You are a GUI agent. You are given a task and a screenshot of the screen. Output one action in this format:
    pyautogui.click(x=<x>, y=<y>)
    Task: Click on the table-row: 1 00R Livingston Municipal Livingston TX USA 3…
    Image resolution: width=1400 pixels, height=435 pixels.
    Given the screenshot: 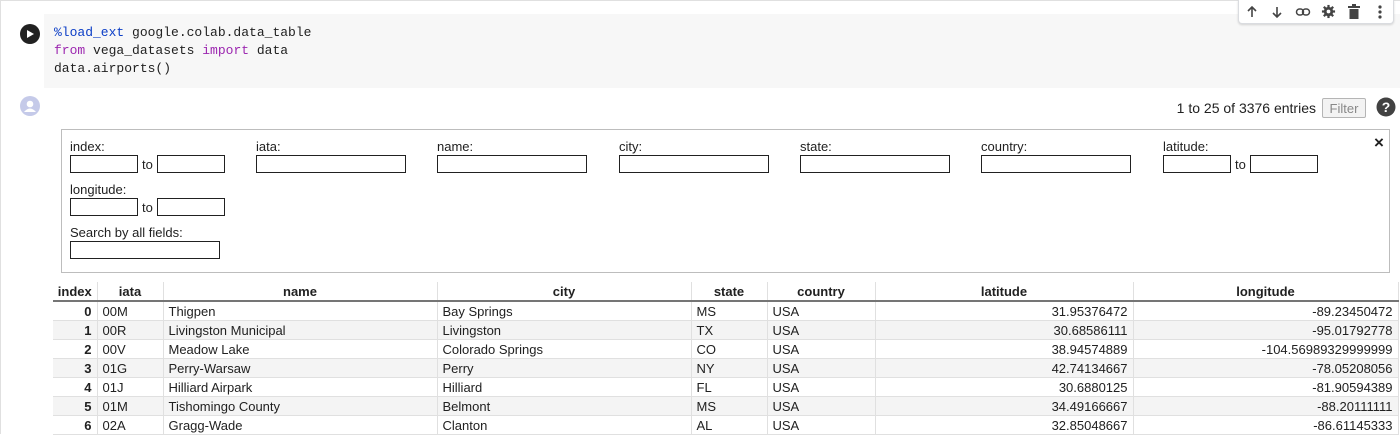 What is the action you would take?
    pyautogui.click(x=726, y=330)
    